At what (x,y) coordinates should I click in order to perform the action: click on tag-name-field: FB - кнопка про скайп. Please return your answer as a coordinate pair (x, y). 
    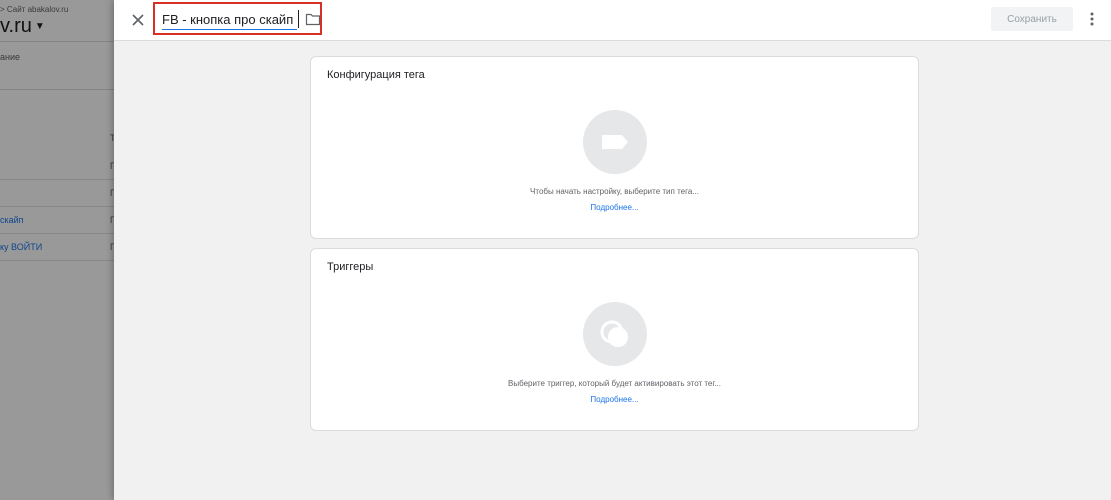
    Looking at the image, I should click on (237, 18).